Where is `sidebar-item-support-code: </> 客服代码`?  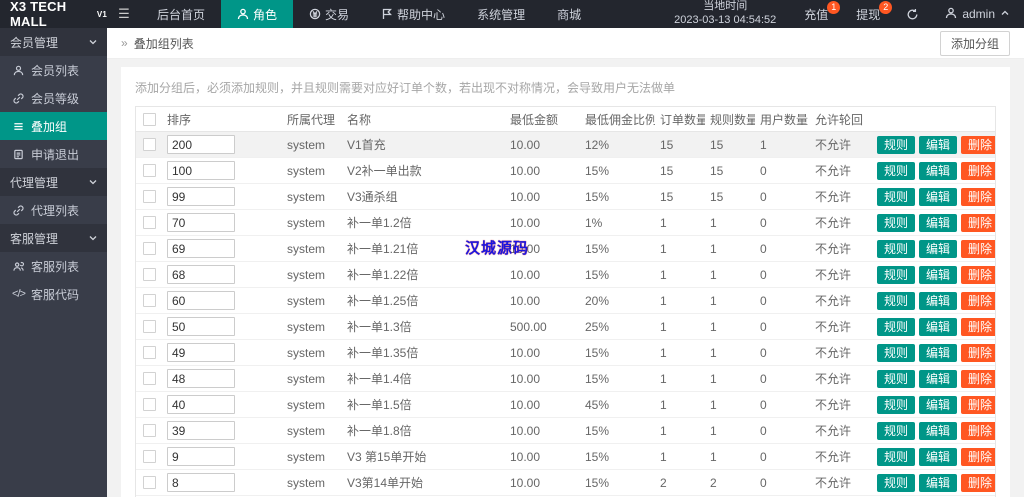 sidebar-item-support-code: </> 客服代码 is located at coordinates (53, 294).